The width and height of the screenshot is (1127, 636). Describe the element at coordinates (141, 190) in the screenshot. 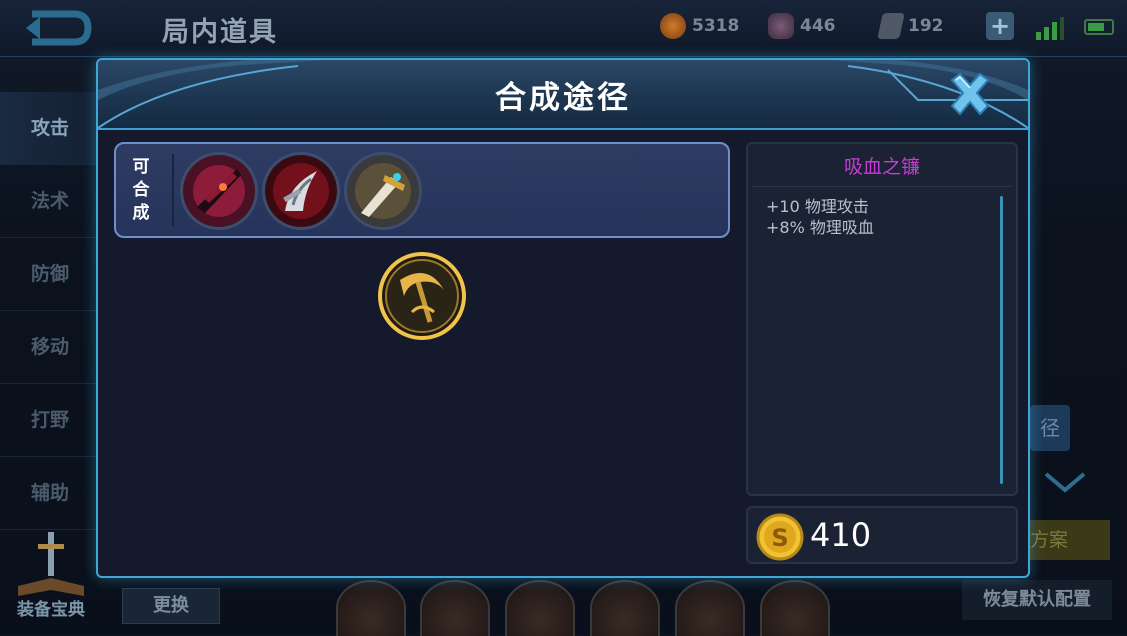

I see `synthesizable-label: 可 合 成` at that location.